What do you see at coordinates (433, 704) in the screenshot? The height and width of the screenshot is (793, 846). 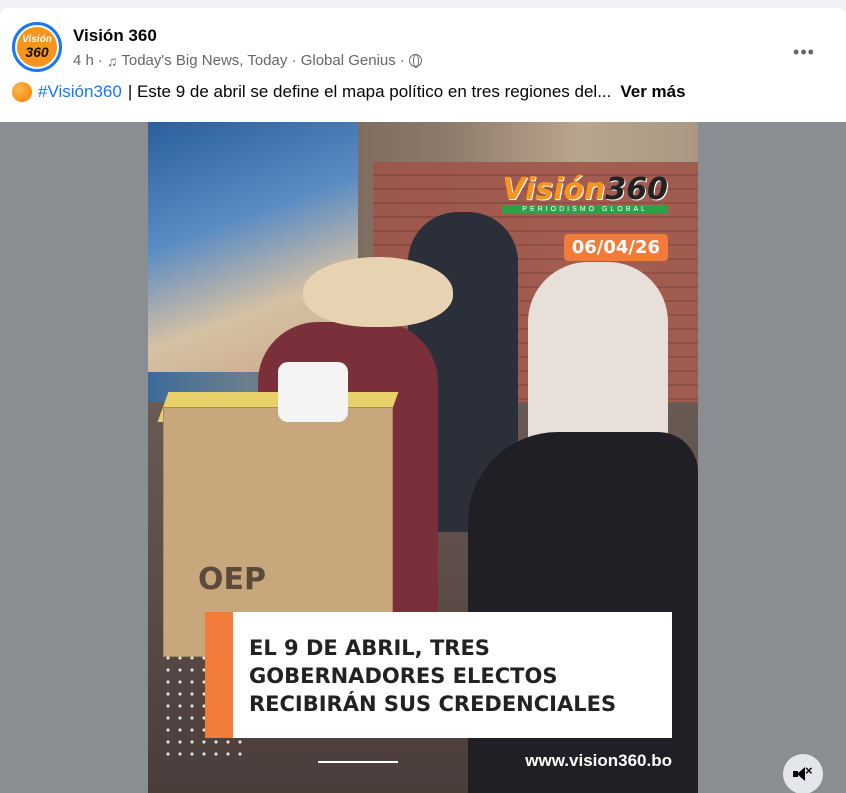 I see `headline-line-3: RECIBIRÁN SUS CREDENCIALES` at bounding box center [433, 704].